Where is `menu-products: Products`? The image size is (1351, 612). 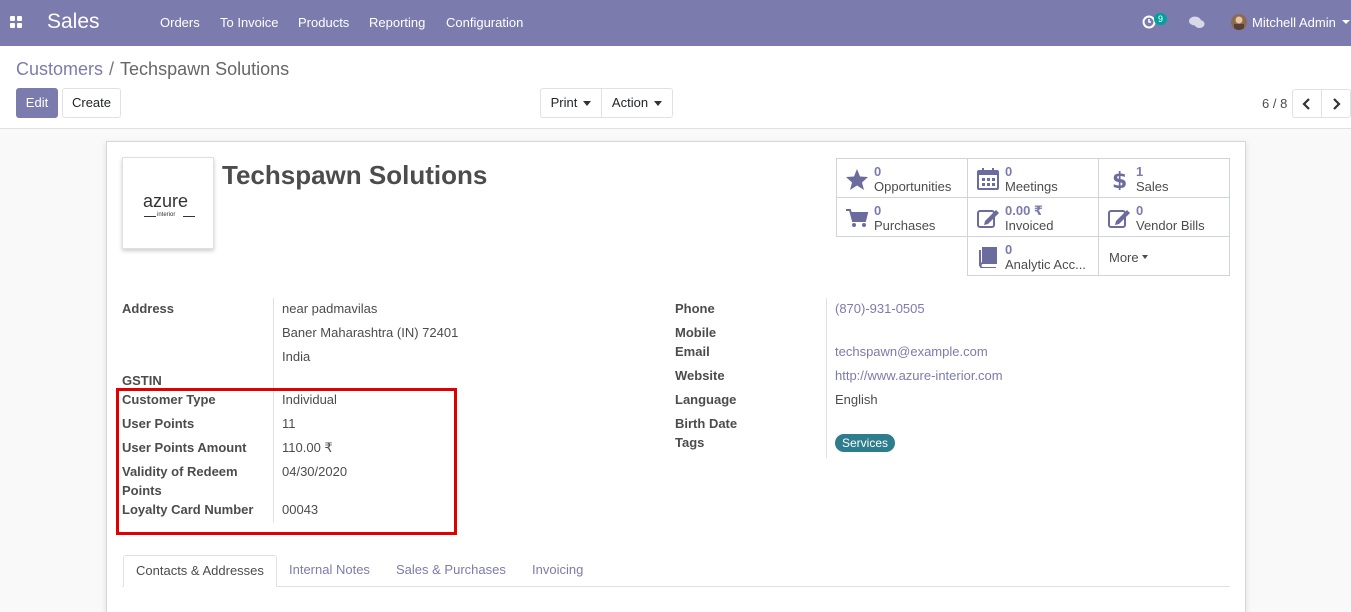 menu-products: Products is located at coordinates (323, 22).